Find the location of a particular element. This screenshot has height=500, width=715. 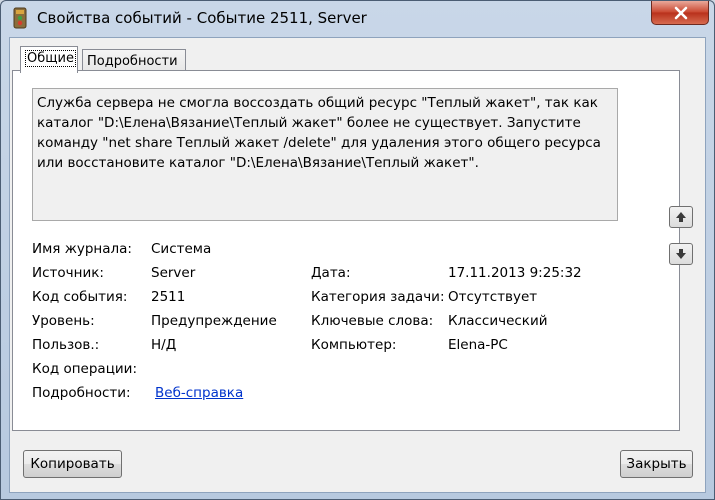

source-label: Источник: is located at coordinates (68, 273).